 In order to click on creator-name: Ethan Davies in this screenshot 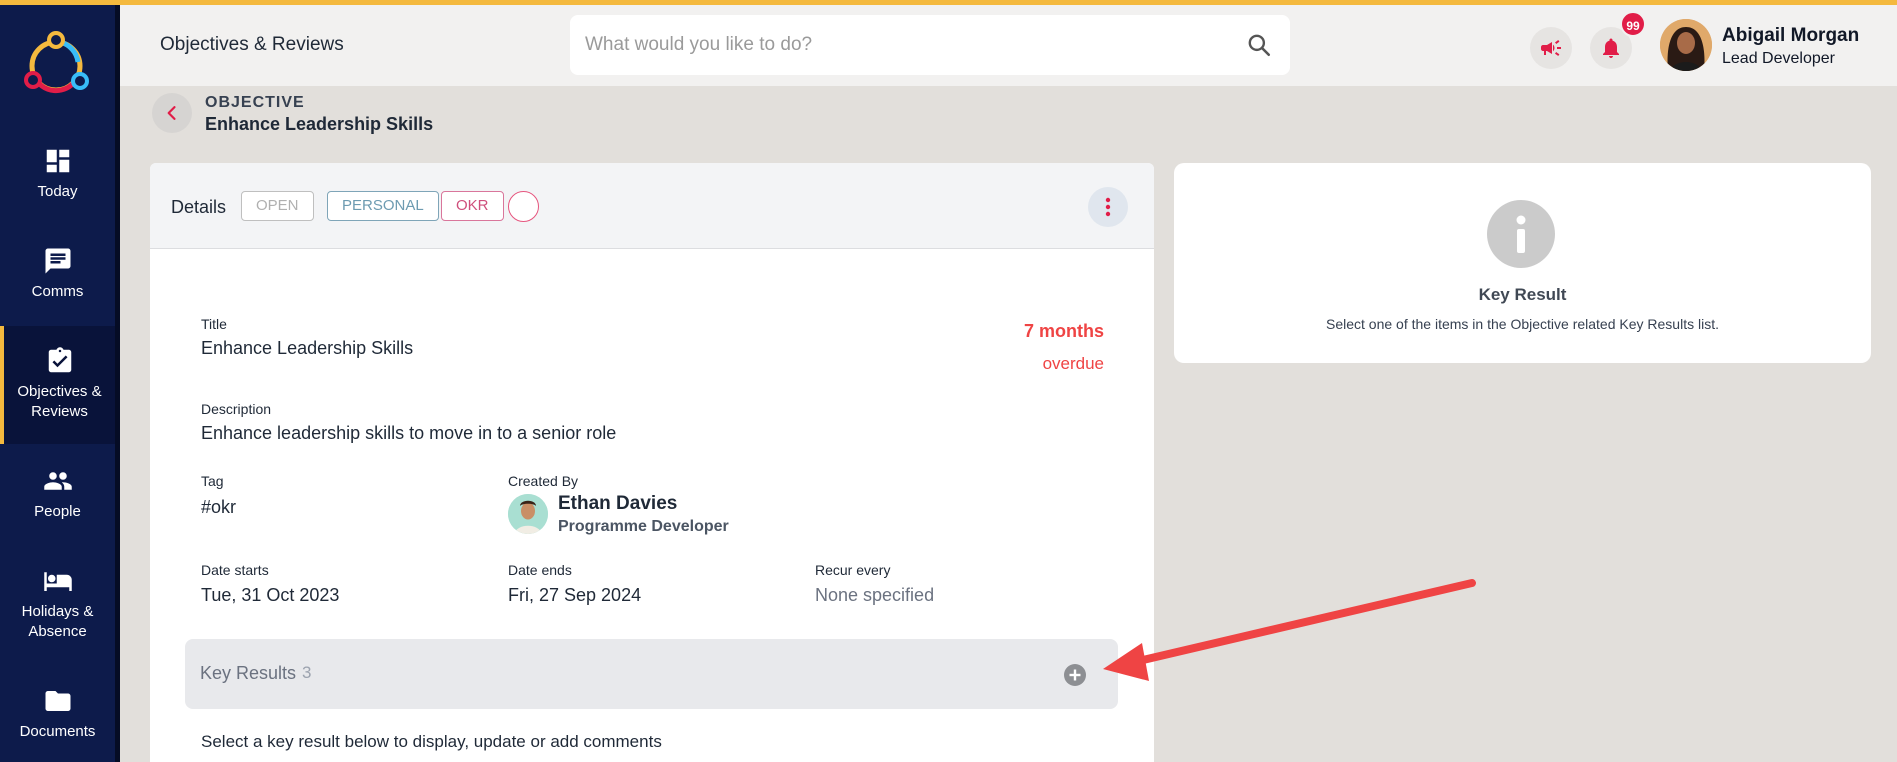, I will do `click(617, 504)`.